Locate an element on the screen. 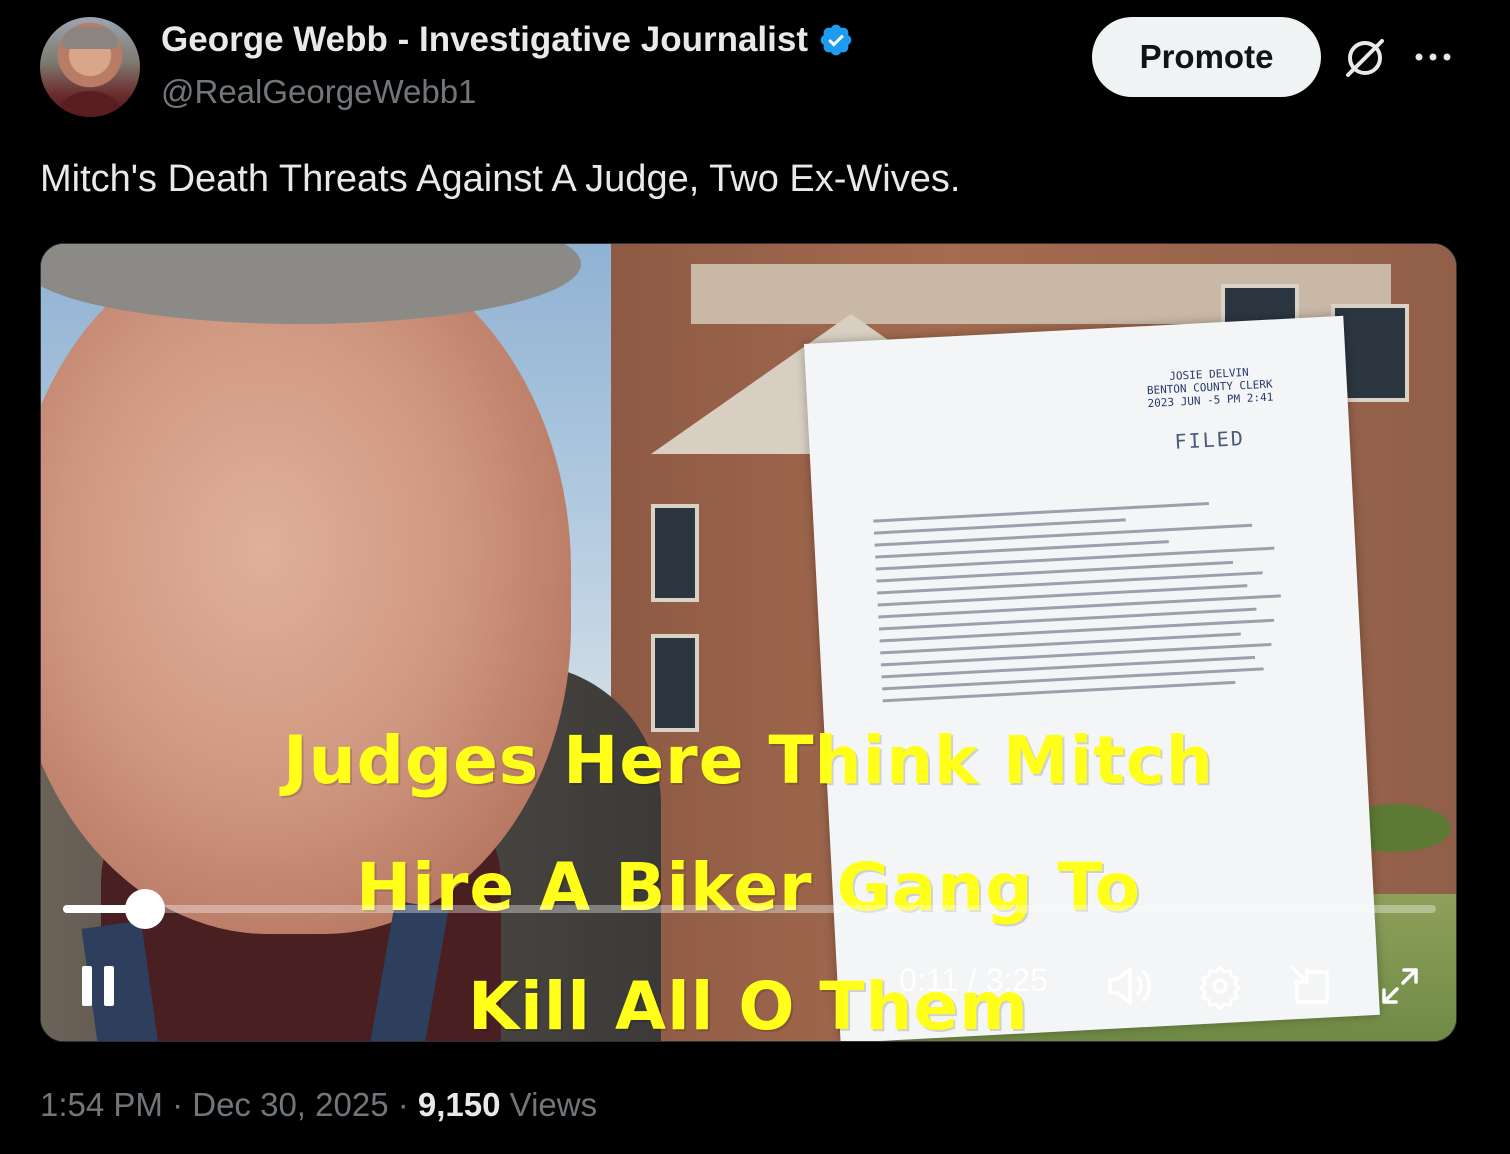 This screenshot has height=1154, width=1510. avatar-shirt is located at coordinates (90, 104).